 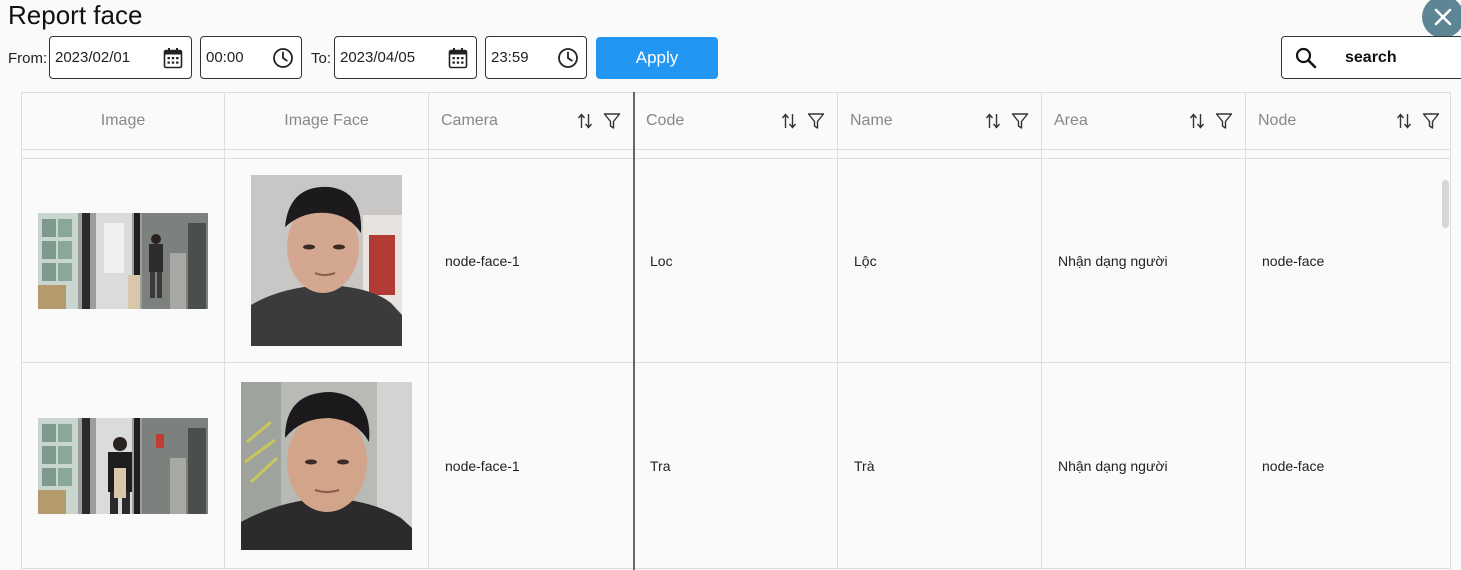 What do you see at coordinates (536, 57) in the screenshot?
I see `to-time-field: 23:59` at bounding box center [536, 57].